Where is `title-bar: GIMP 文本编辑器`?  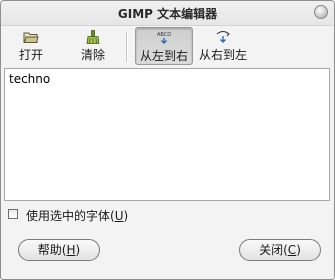 title-bar: GIMP 文本编辑器 is located at coordinates (167, 13).